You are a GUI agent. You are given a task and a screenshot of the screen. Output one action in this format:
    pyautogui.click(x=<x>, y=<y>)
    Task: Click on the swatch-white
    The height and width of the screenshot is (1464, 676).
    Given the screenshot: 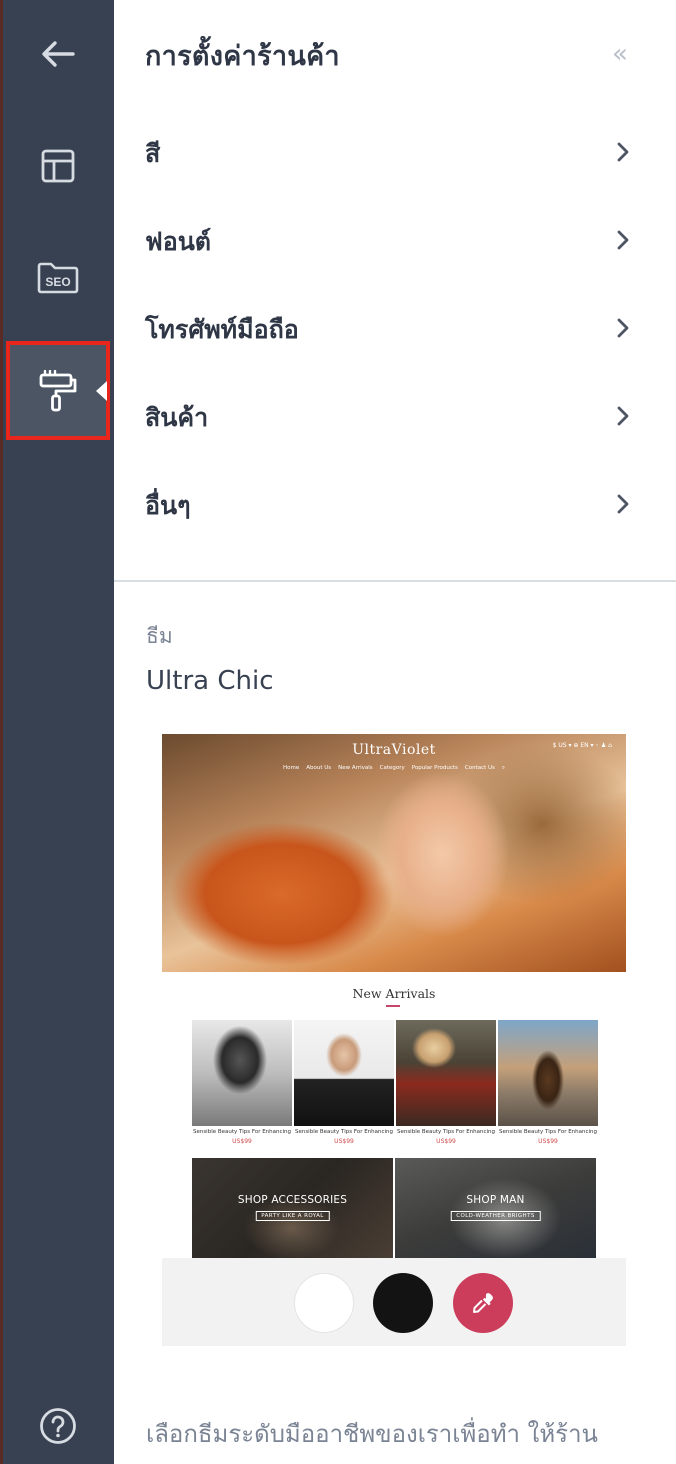 What is the action you would take?
    pyautogui.click(x=324, y=1303)
    